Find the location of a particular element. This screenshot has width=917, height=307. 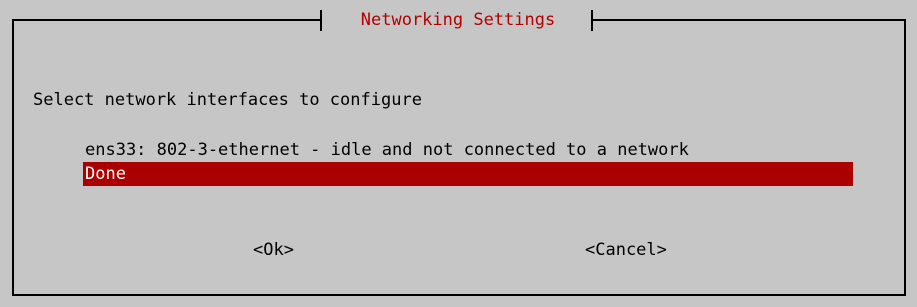

dialog-prompt: Select network interfaces to configure is located at coordinates (227, 100).